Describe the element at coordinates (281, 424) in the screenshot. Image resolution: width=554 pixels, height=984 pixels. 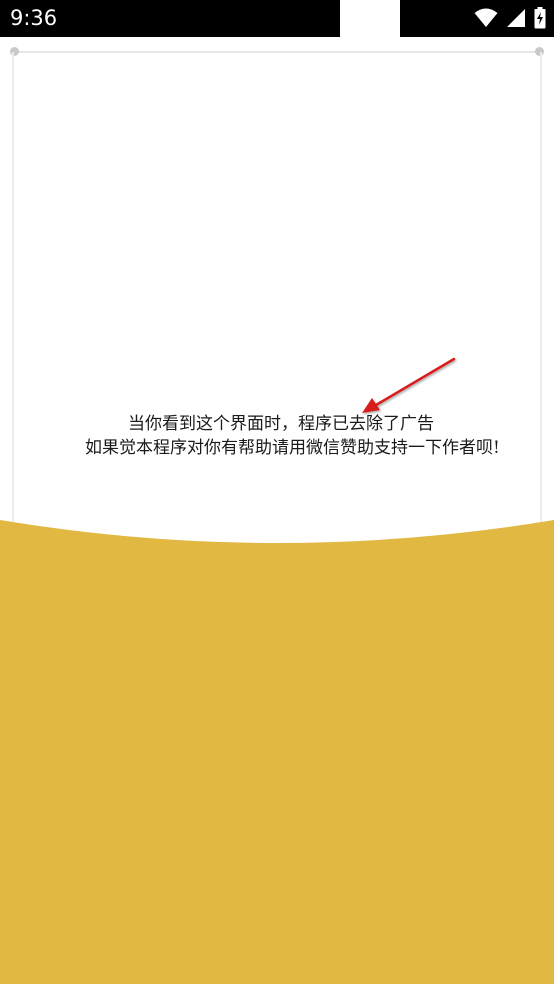
I see `message-line-1: 当你看到这个界面时，程序已去除了广告` at that location.